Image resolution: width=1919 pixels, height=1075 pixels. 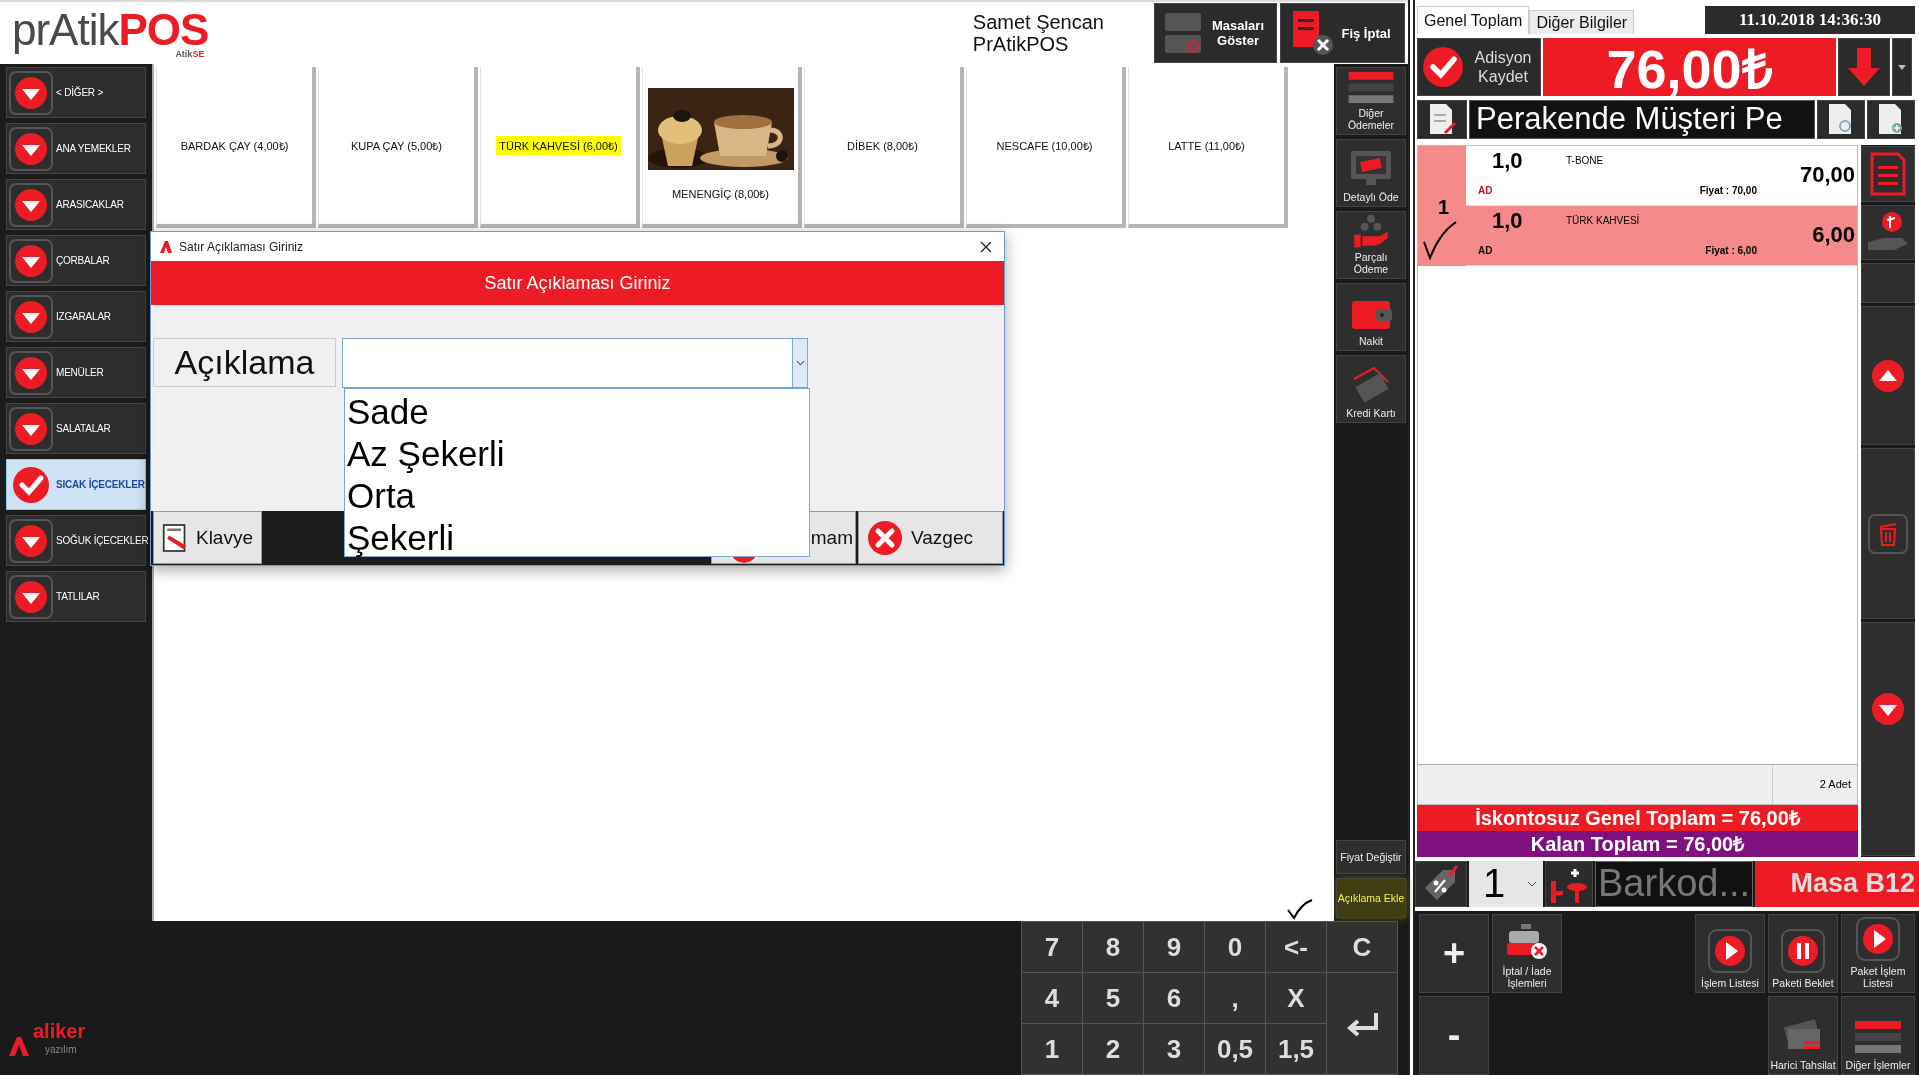 I want to click on product-tile: BARDAK ÇAY (4,00₺), so click(x=236, y=147).